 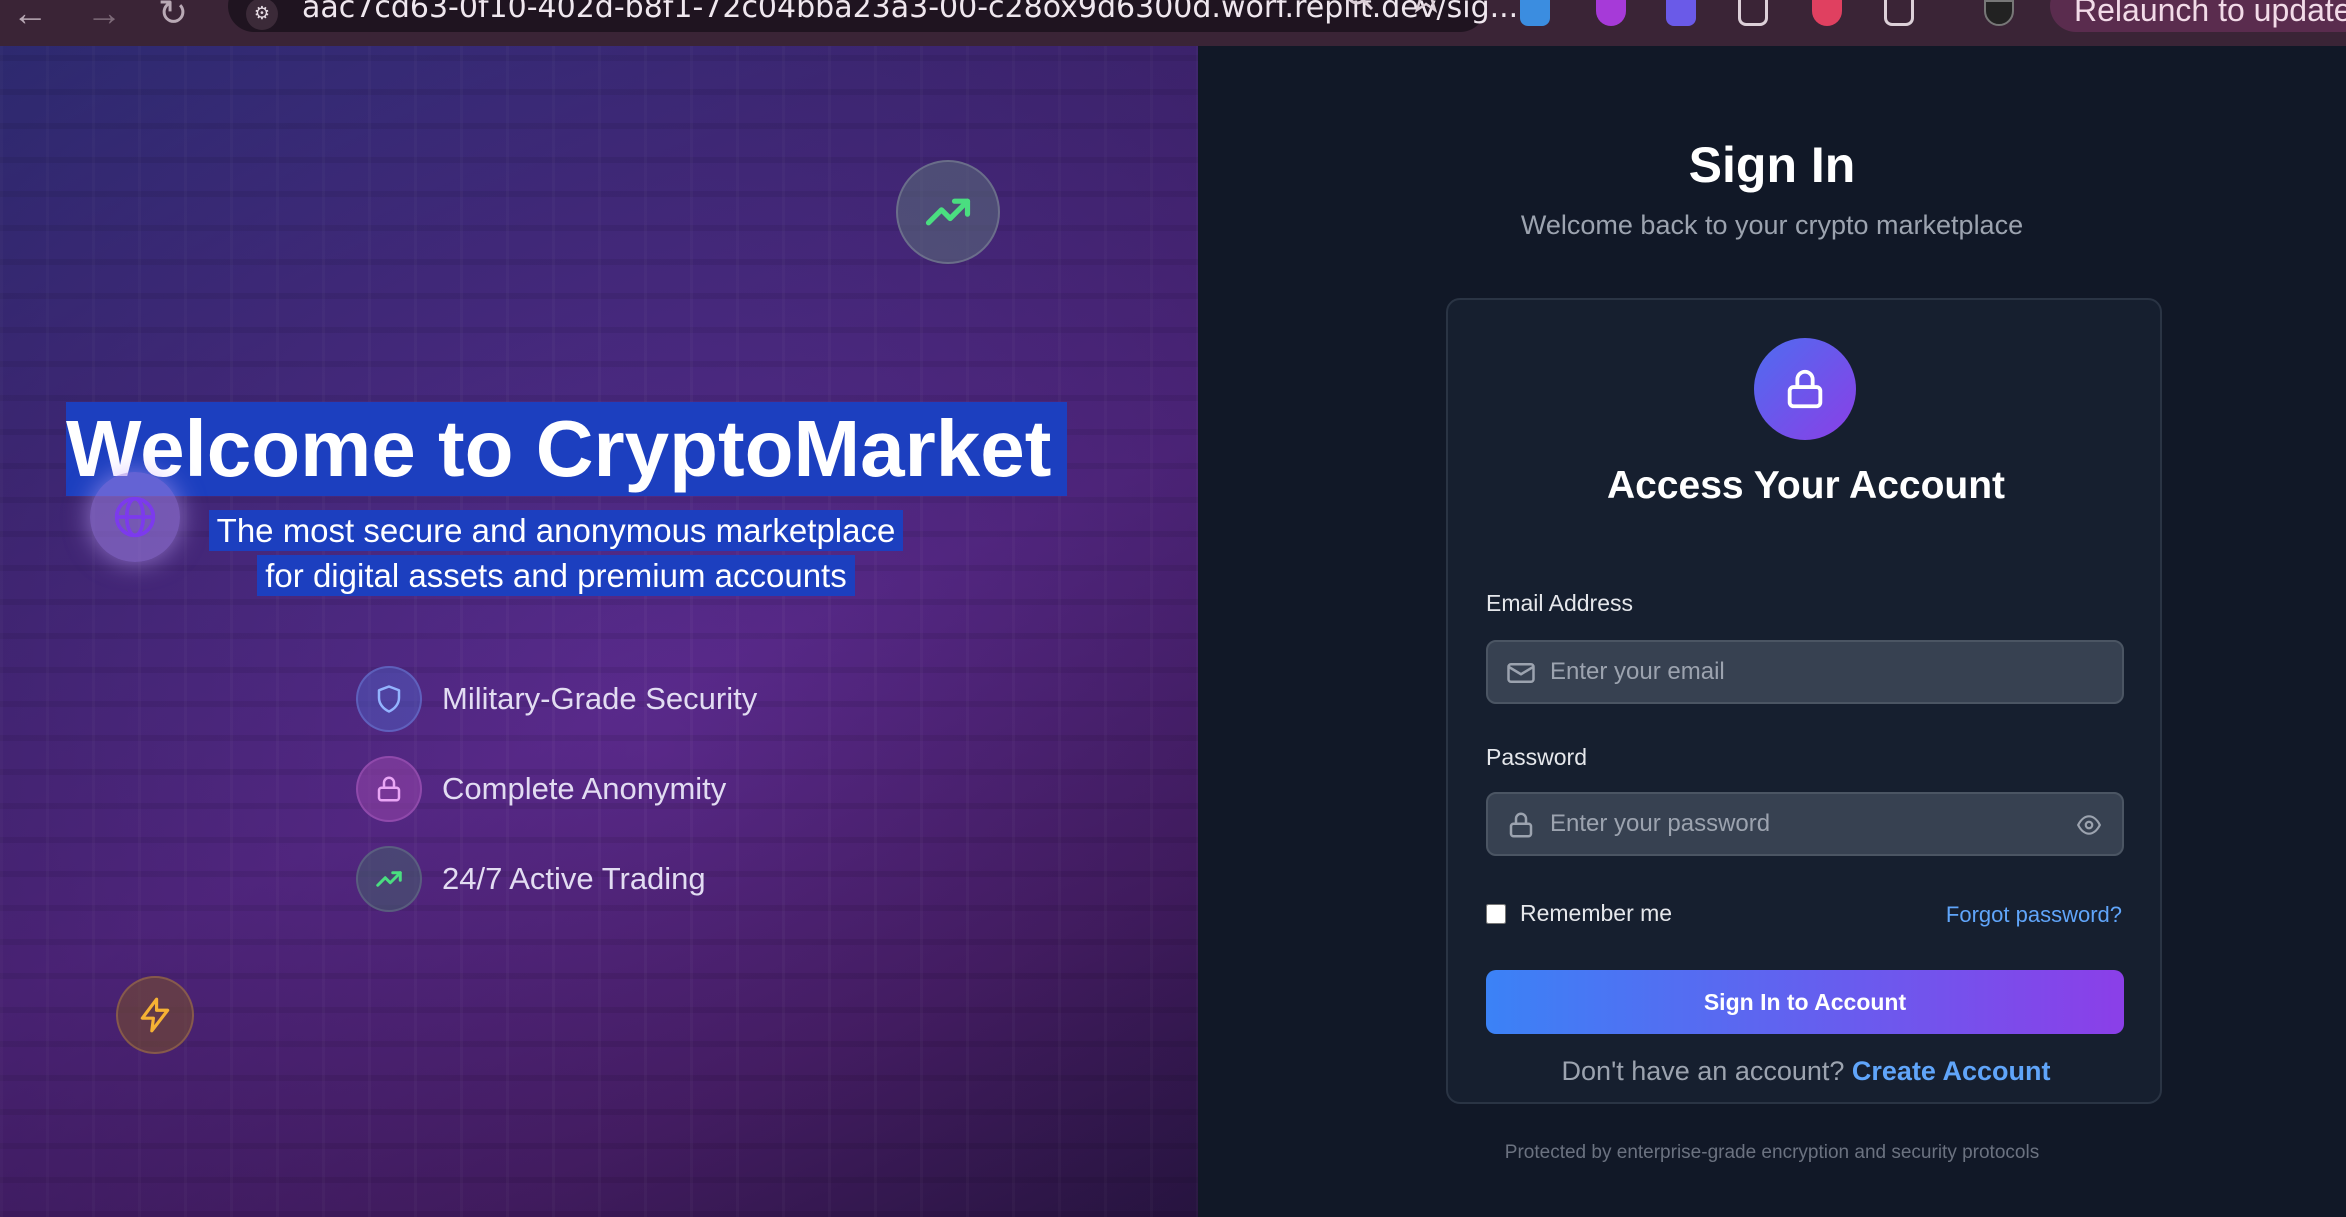 What do you see at coordinates (1951, 1071) in the screenshot?
I see `create-account-link: Create Account` at bounding box center [1951, 1071].